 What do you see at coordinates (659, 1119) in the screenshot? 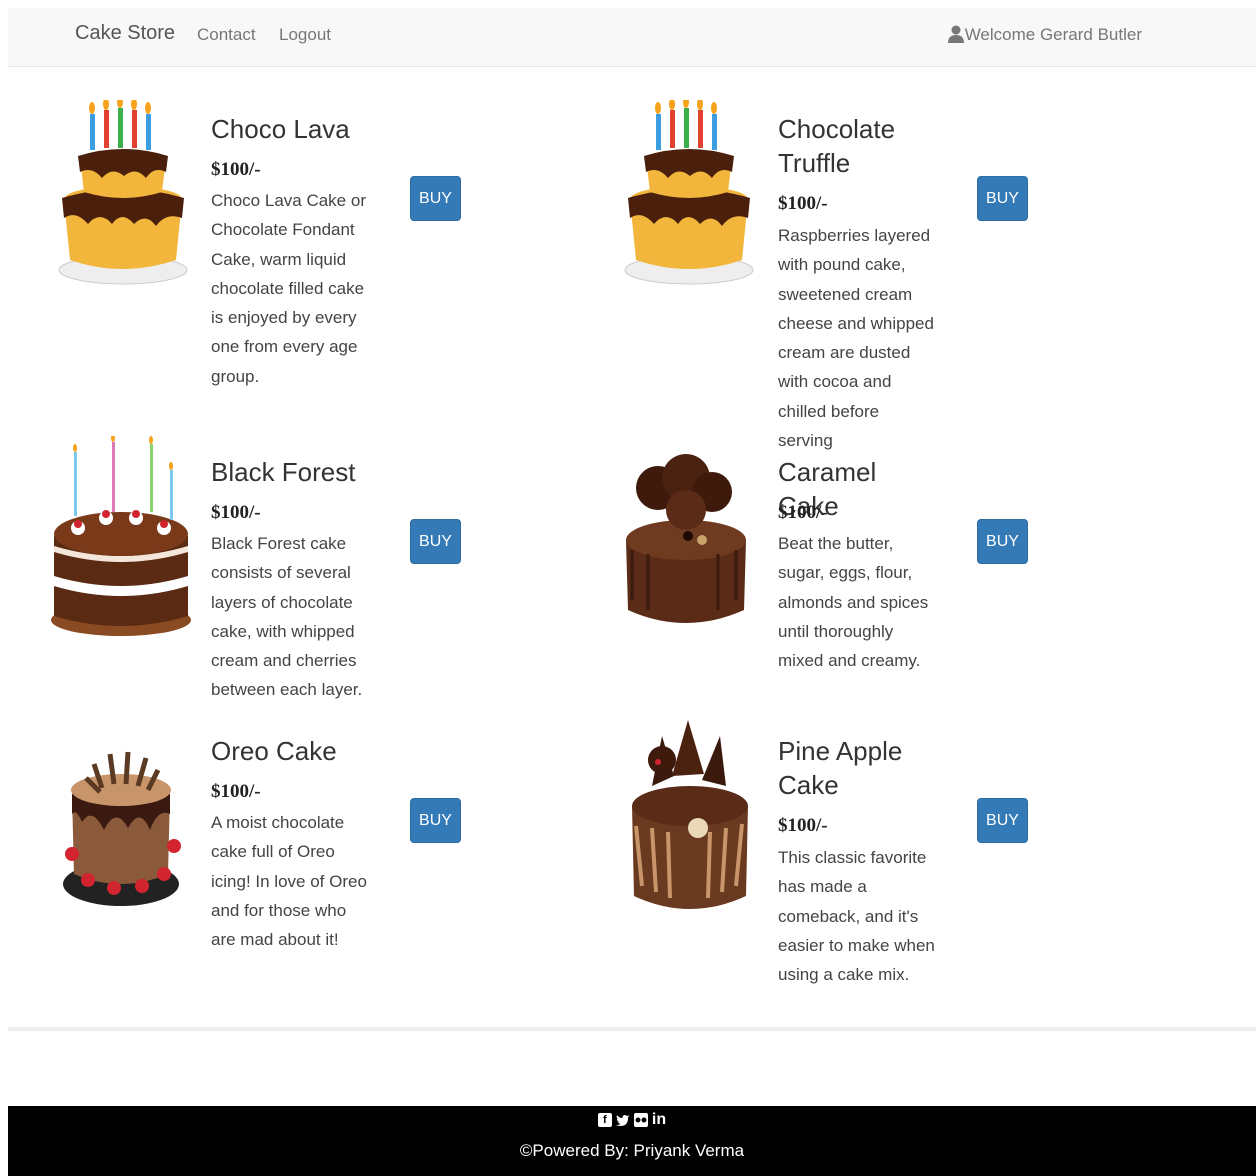
I see `linkedin-icon: in` at bounding box center [659, 1119].